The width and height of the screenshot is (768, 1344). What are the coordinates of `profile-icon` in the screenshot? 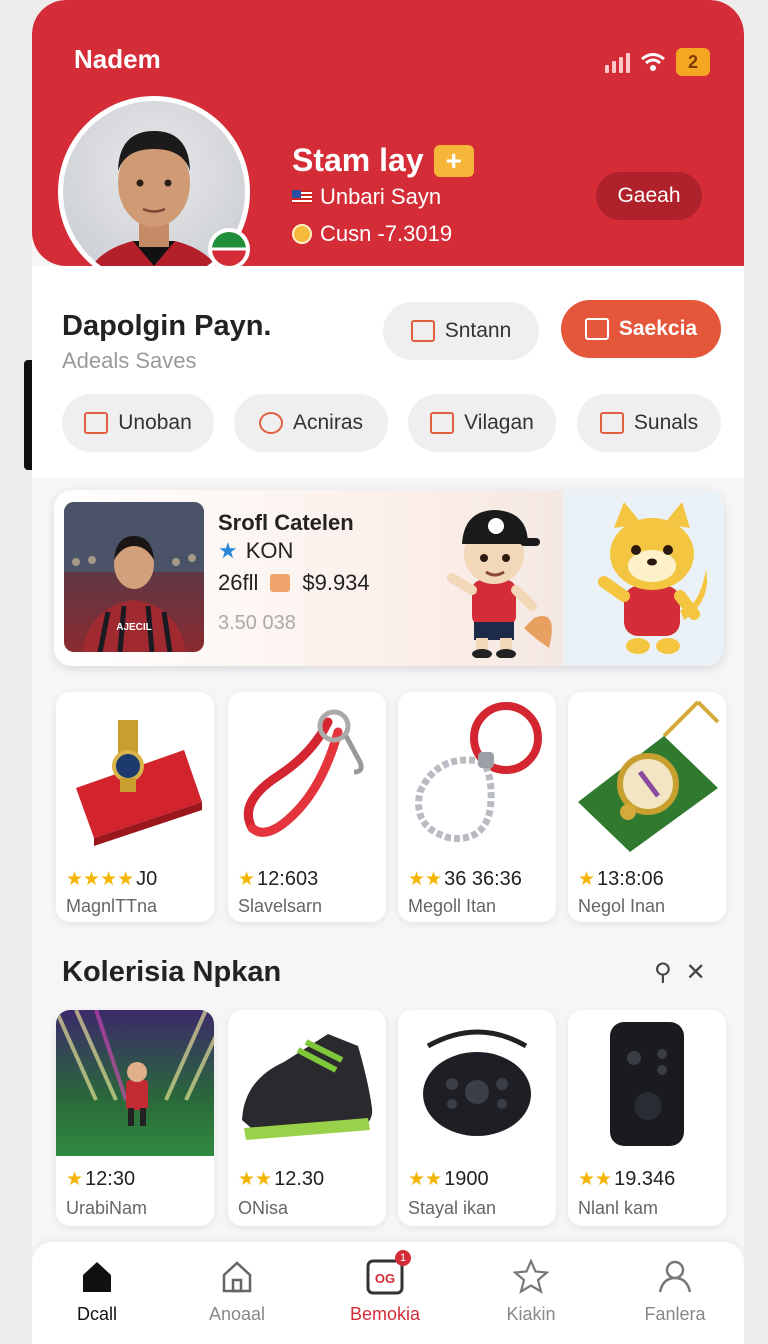 It's located at (675, 1276).